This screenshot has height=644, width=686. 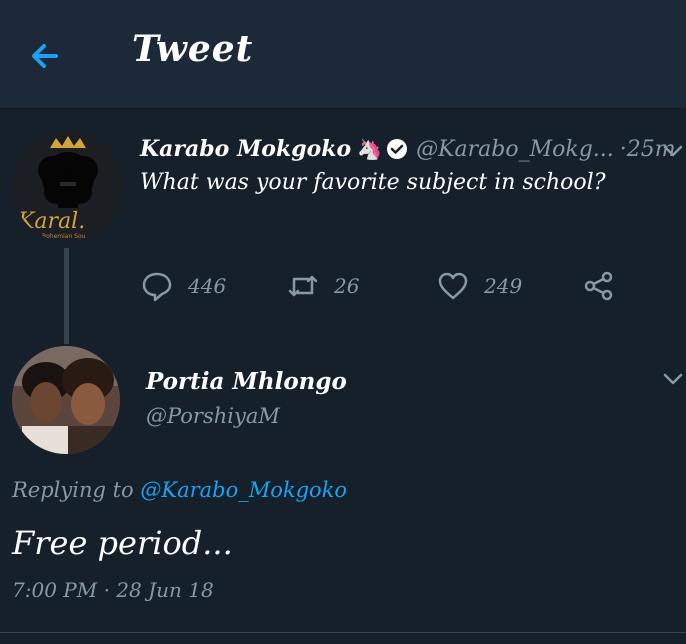 What do you see at coordinates (113, 590) in the screenshot?
I see `reply-timestamp: 7:00 PM · 28 Jun 18` at bounding box center [113, 590].